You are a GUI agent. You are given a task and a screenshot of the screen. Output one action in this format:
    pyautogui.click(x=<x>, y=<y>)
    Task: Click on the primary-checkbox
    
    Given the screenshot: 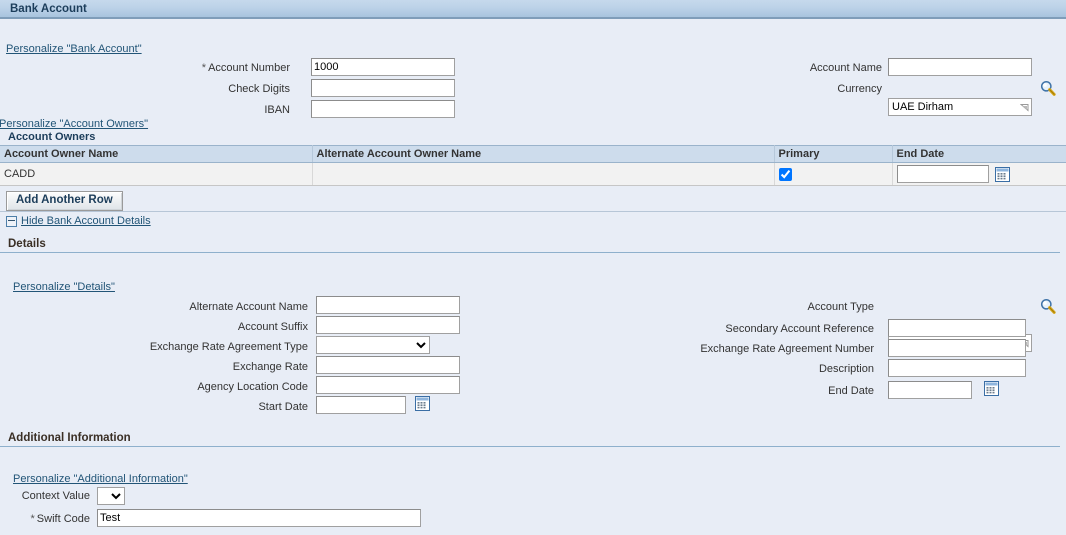 What is the action you would take?
    pyautogui.click(x=785, y=174)
    